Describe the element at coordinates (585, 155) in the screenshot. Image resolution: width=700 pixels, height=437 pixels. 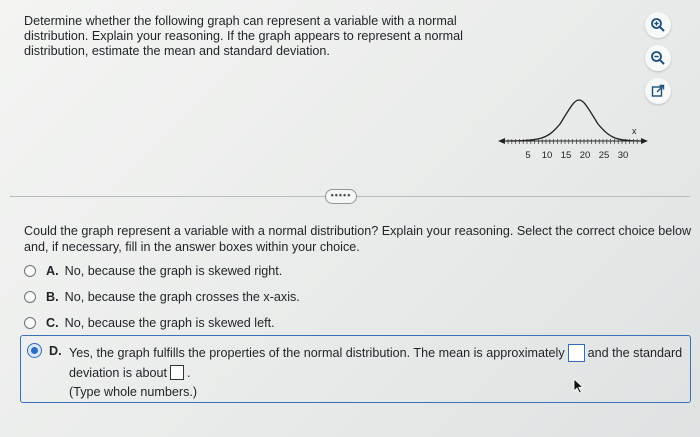
I see `tick-label: 20` at that location.